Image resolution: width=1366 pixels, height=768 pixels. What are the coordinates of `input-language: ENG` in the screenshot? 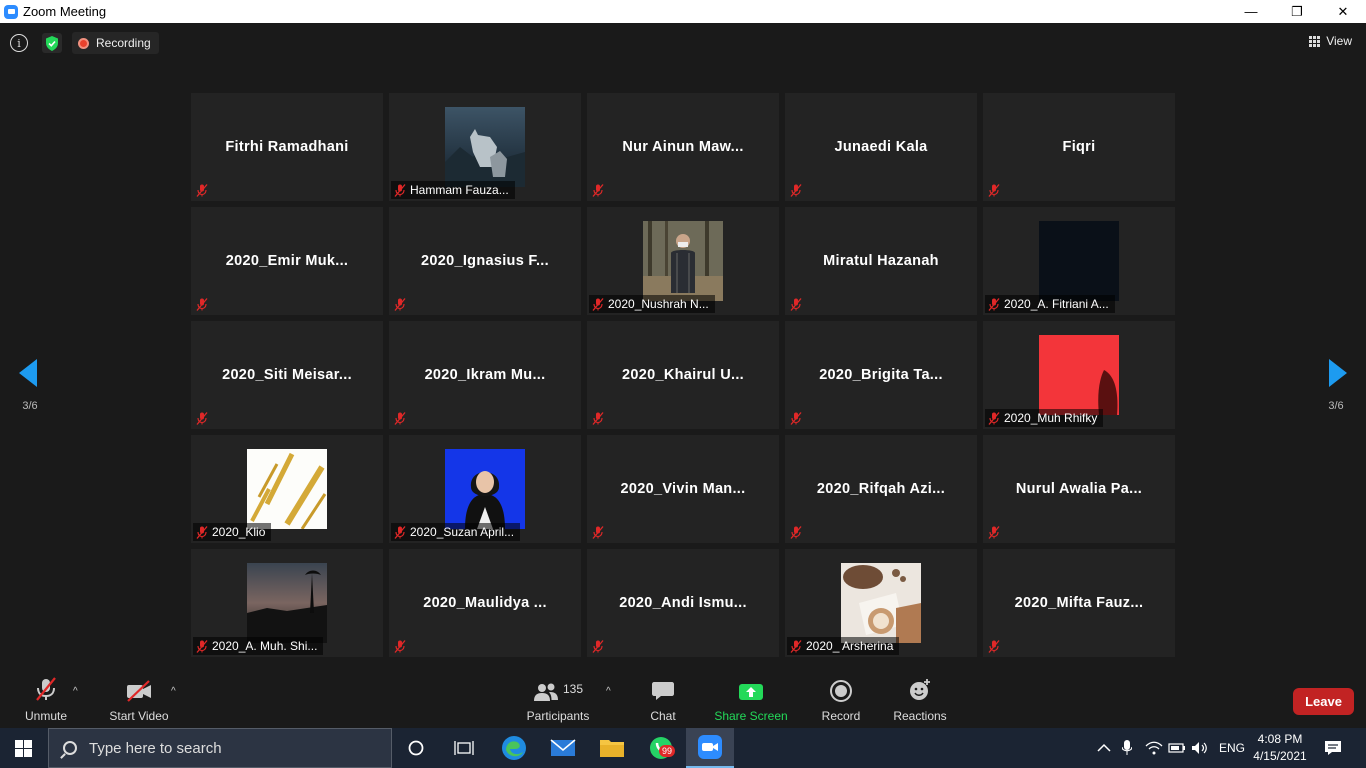 It's located at (1232, 748).